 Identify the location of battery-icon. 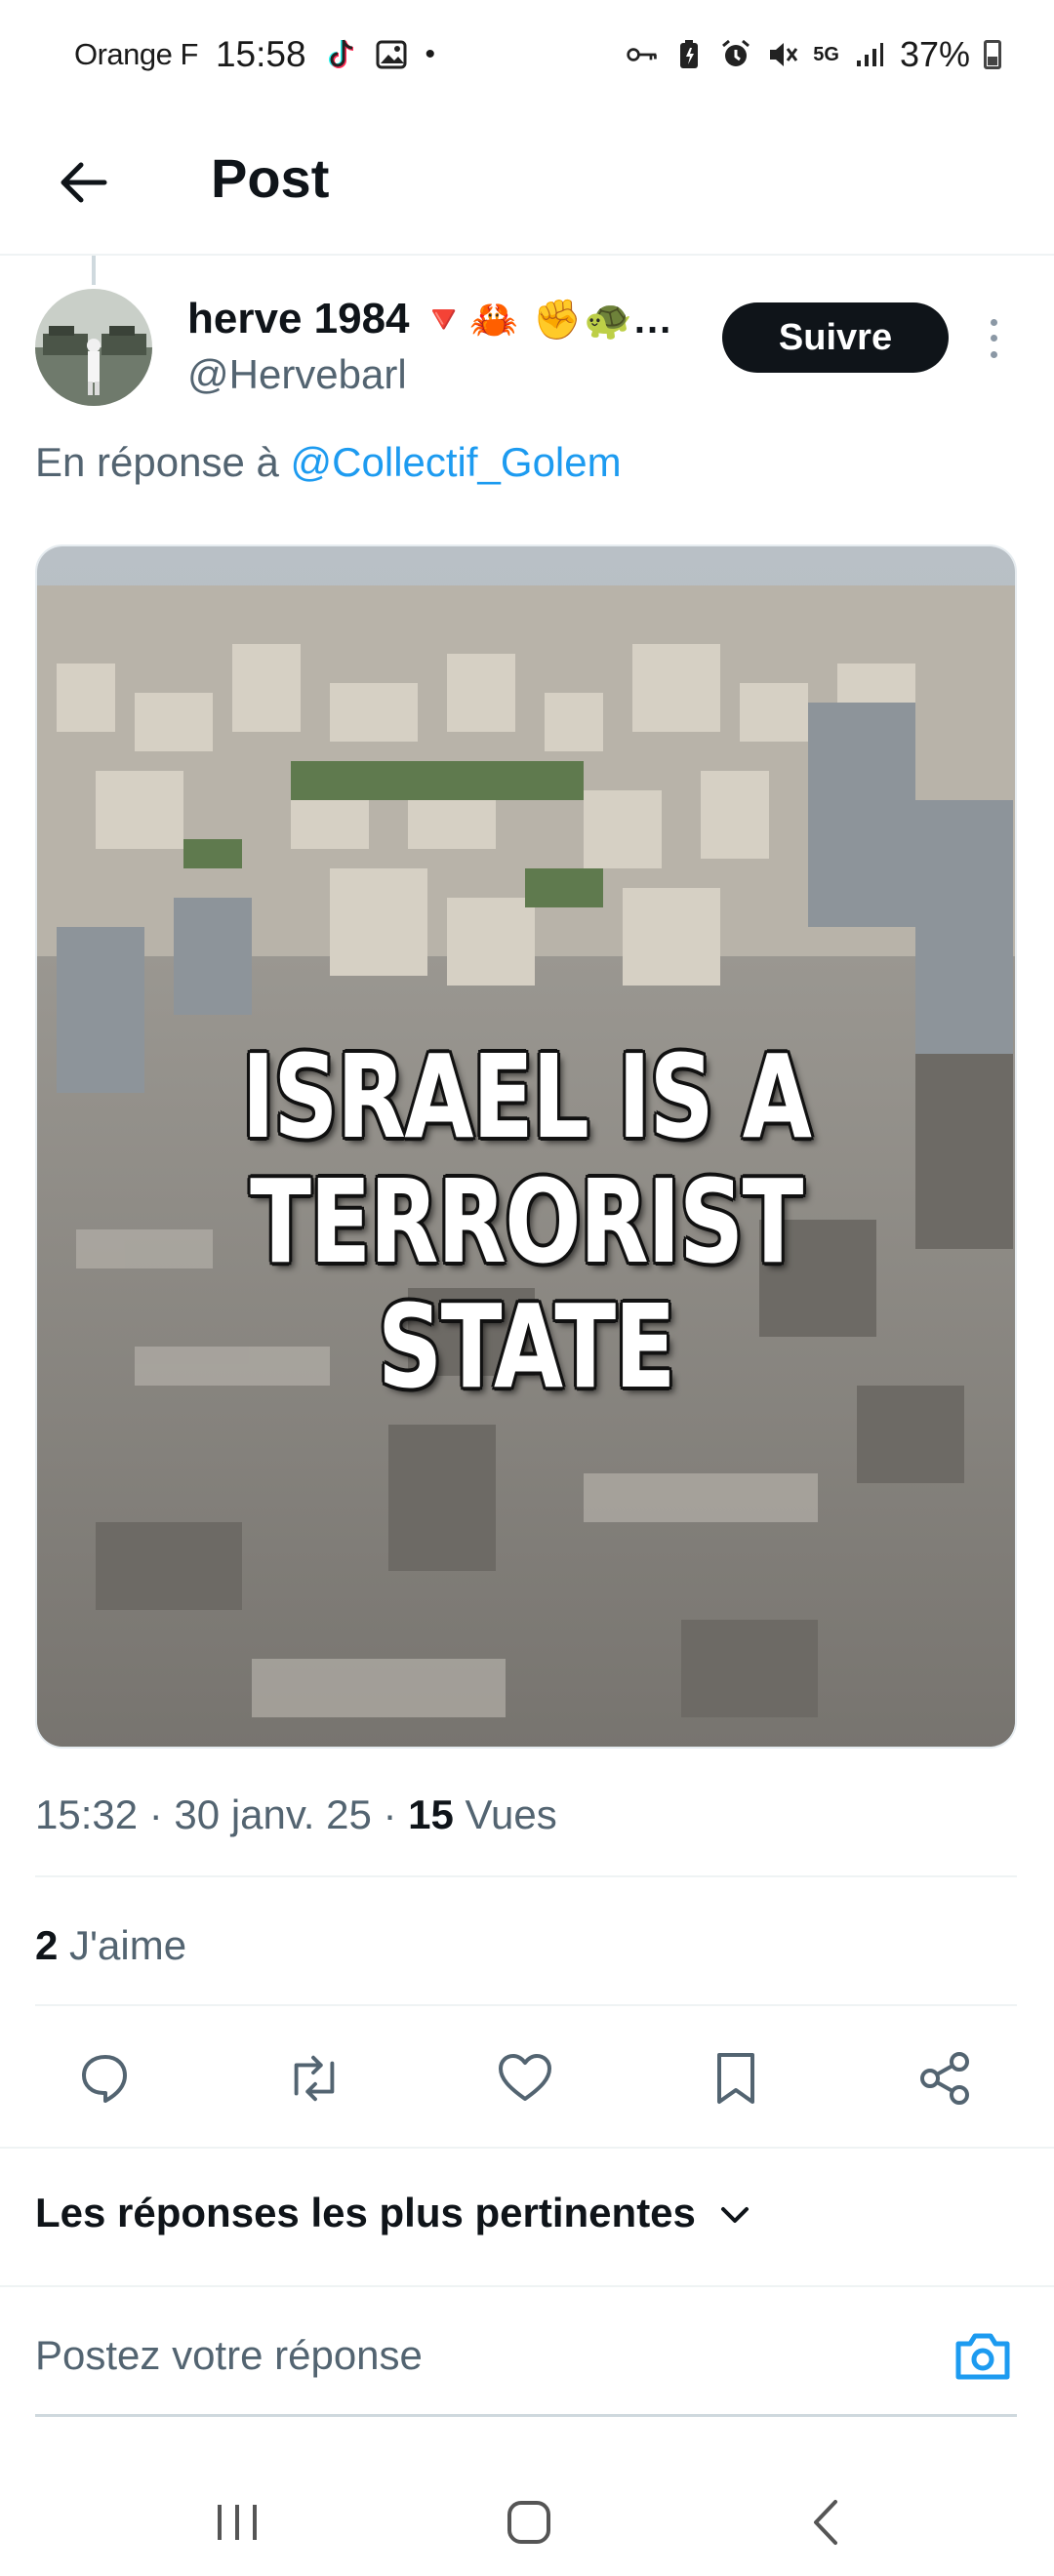
(993, 54).